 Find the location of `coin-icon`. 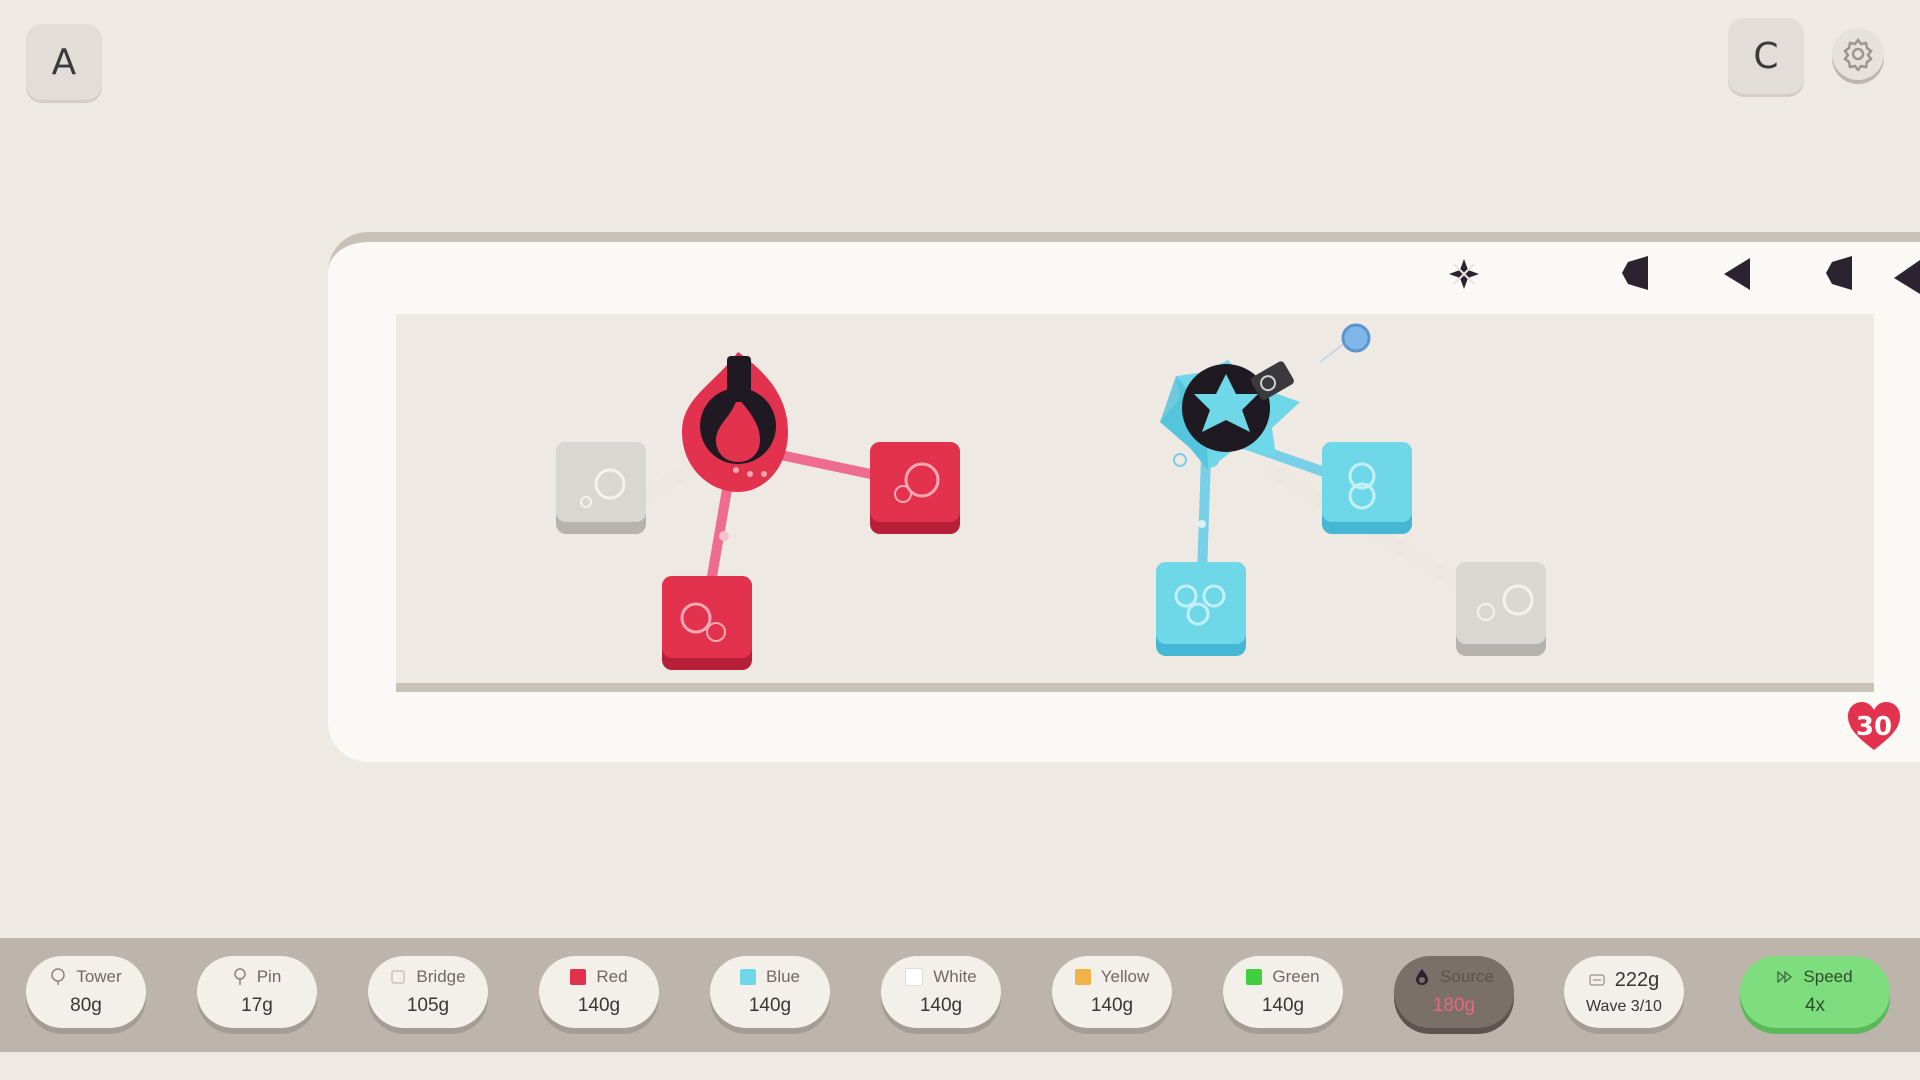

coin-icon is located at coordinates (1597, 980).